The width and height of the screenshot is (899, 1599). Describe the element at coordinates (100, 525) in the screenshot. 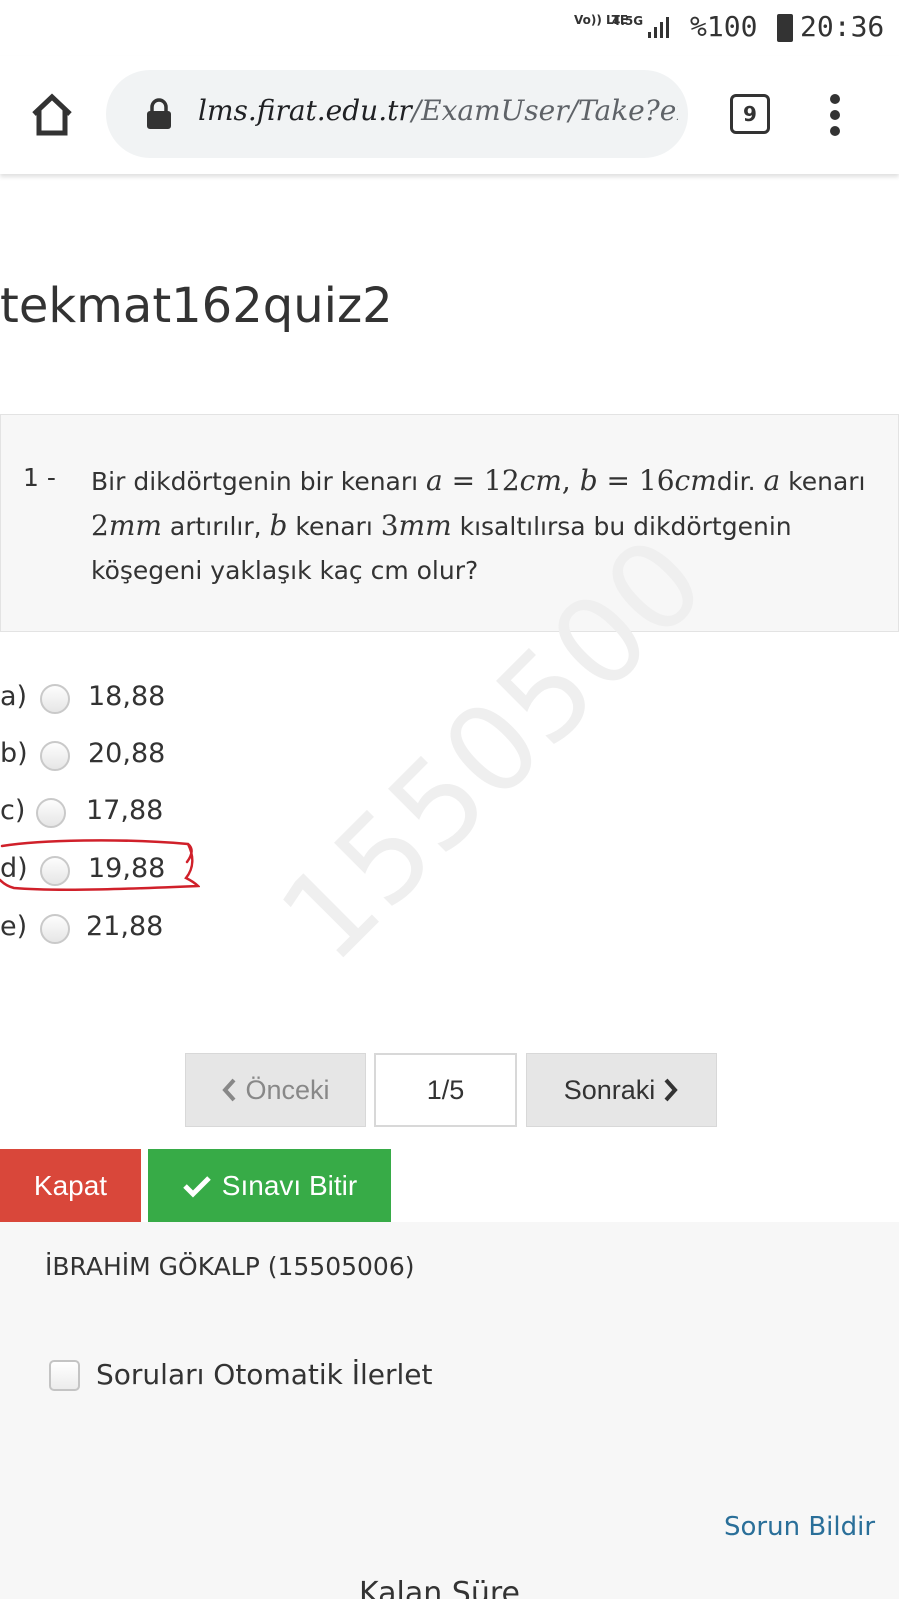

I see `q-math: 2` at that location.